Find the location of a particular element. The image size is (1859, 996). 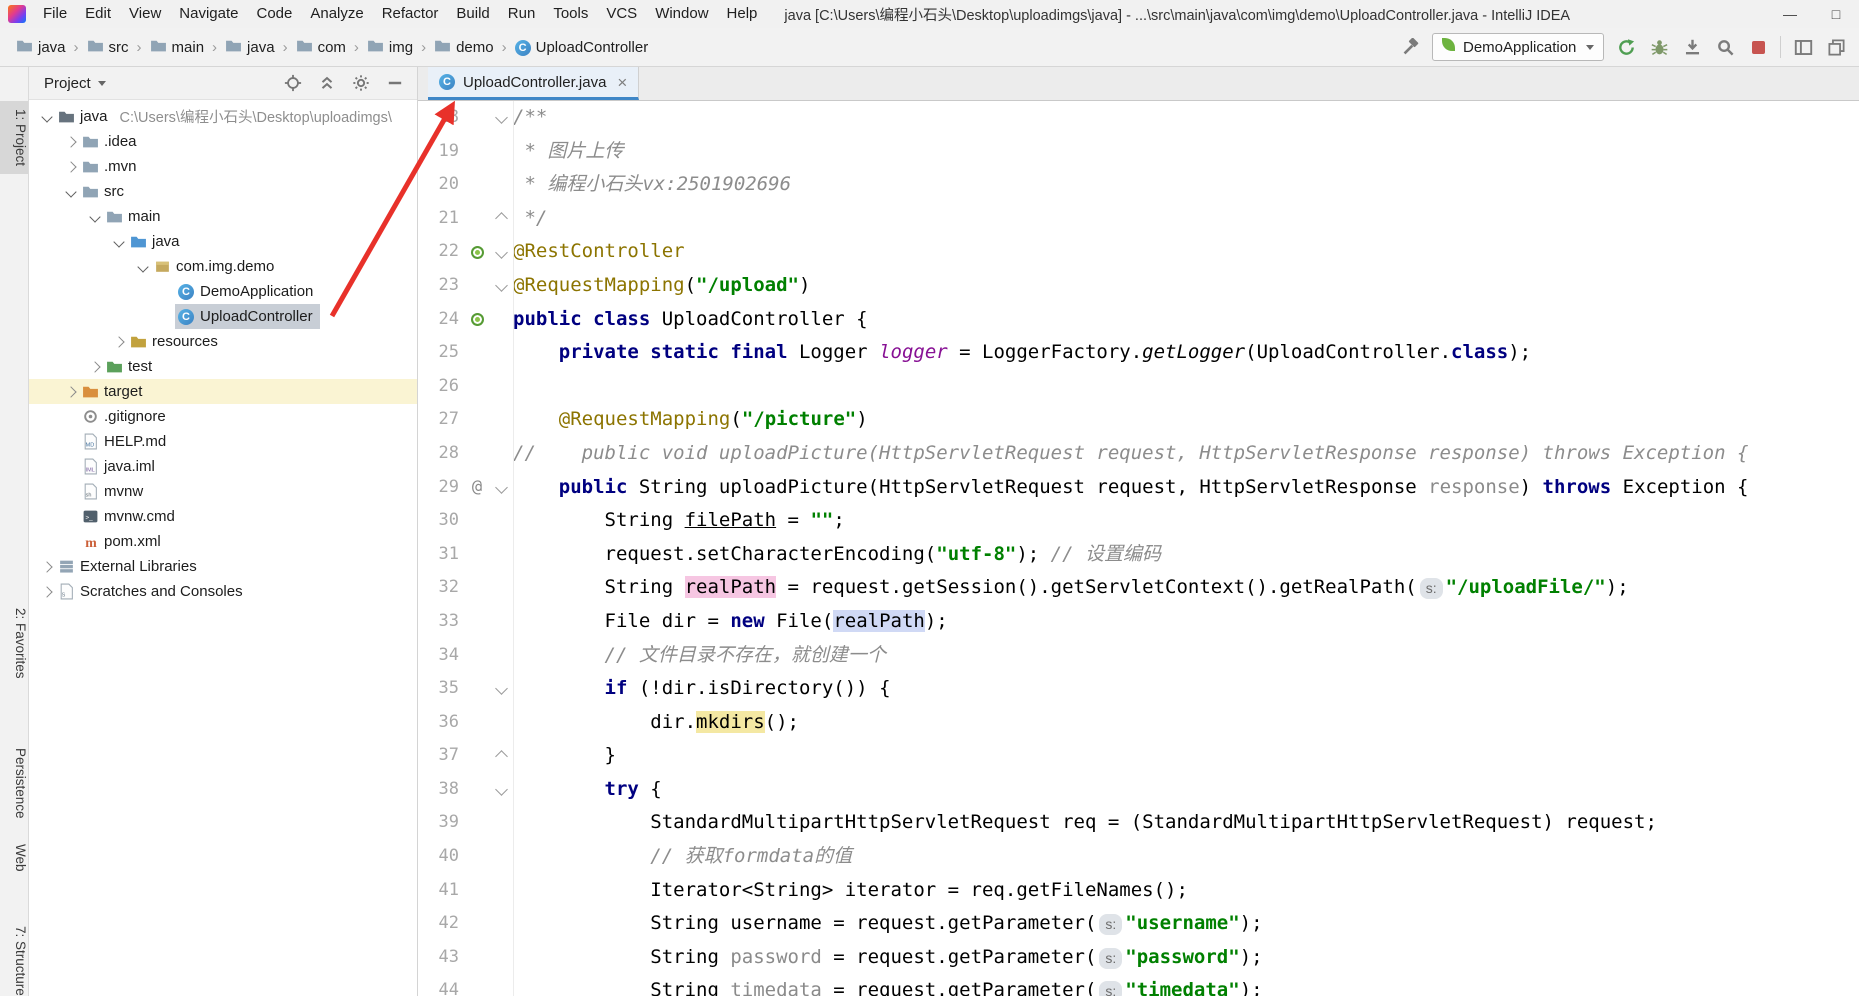

line-number: 18 is located at coordinates (441, 118).